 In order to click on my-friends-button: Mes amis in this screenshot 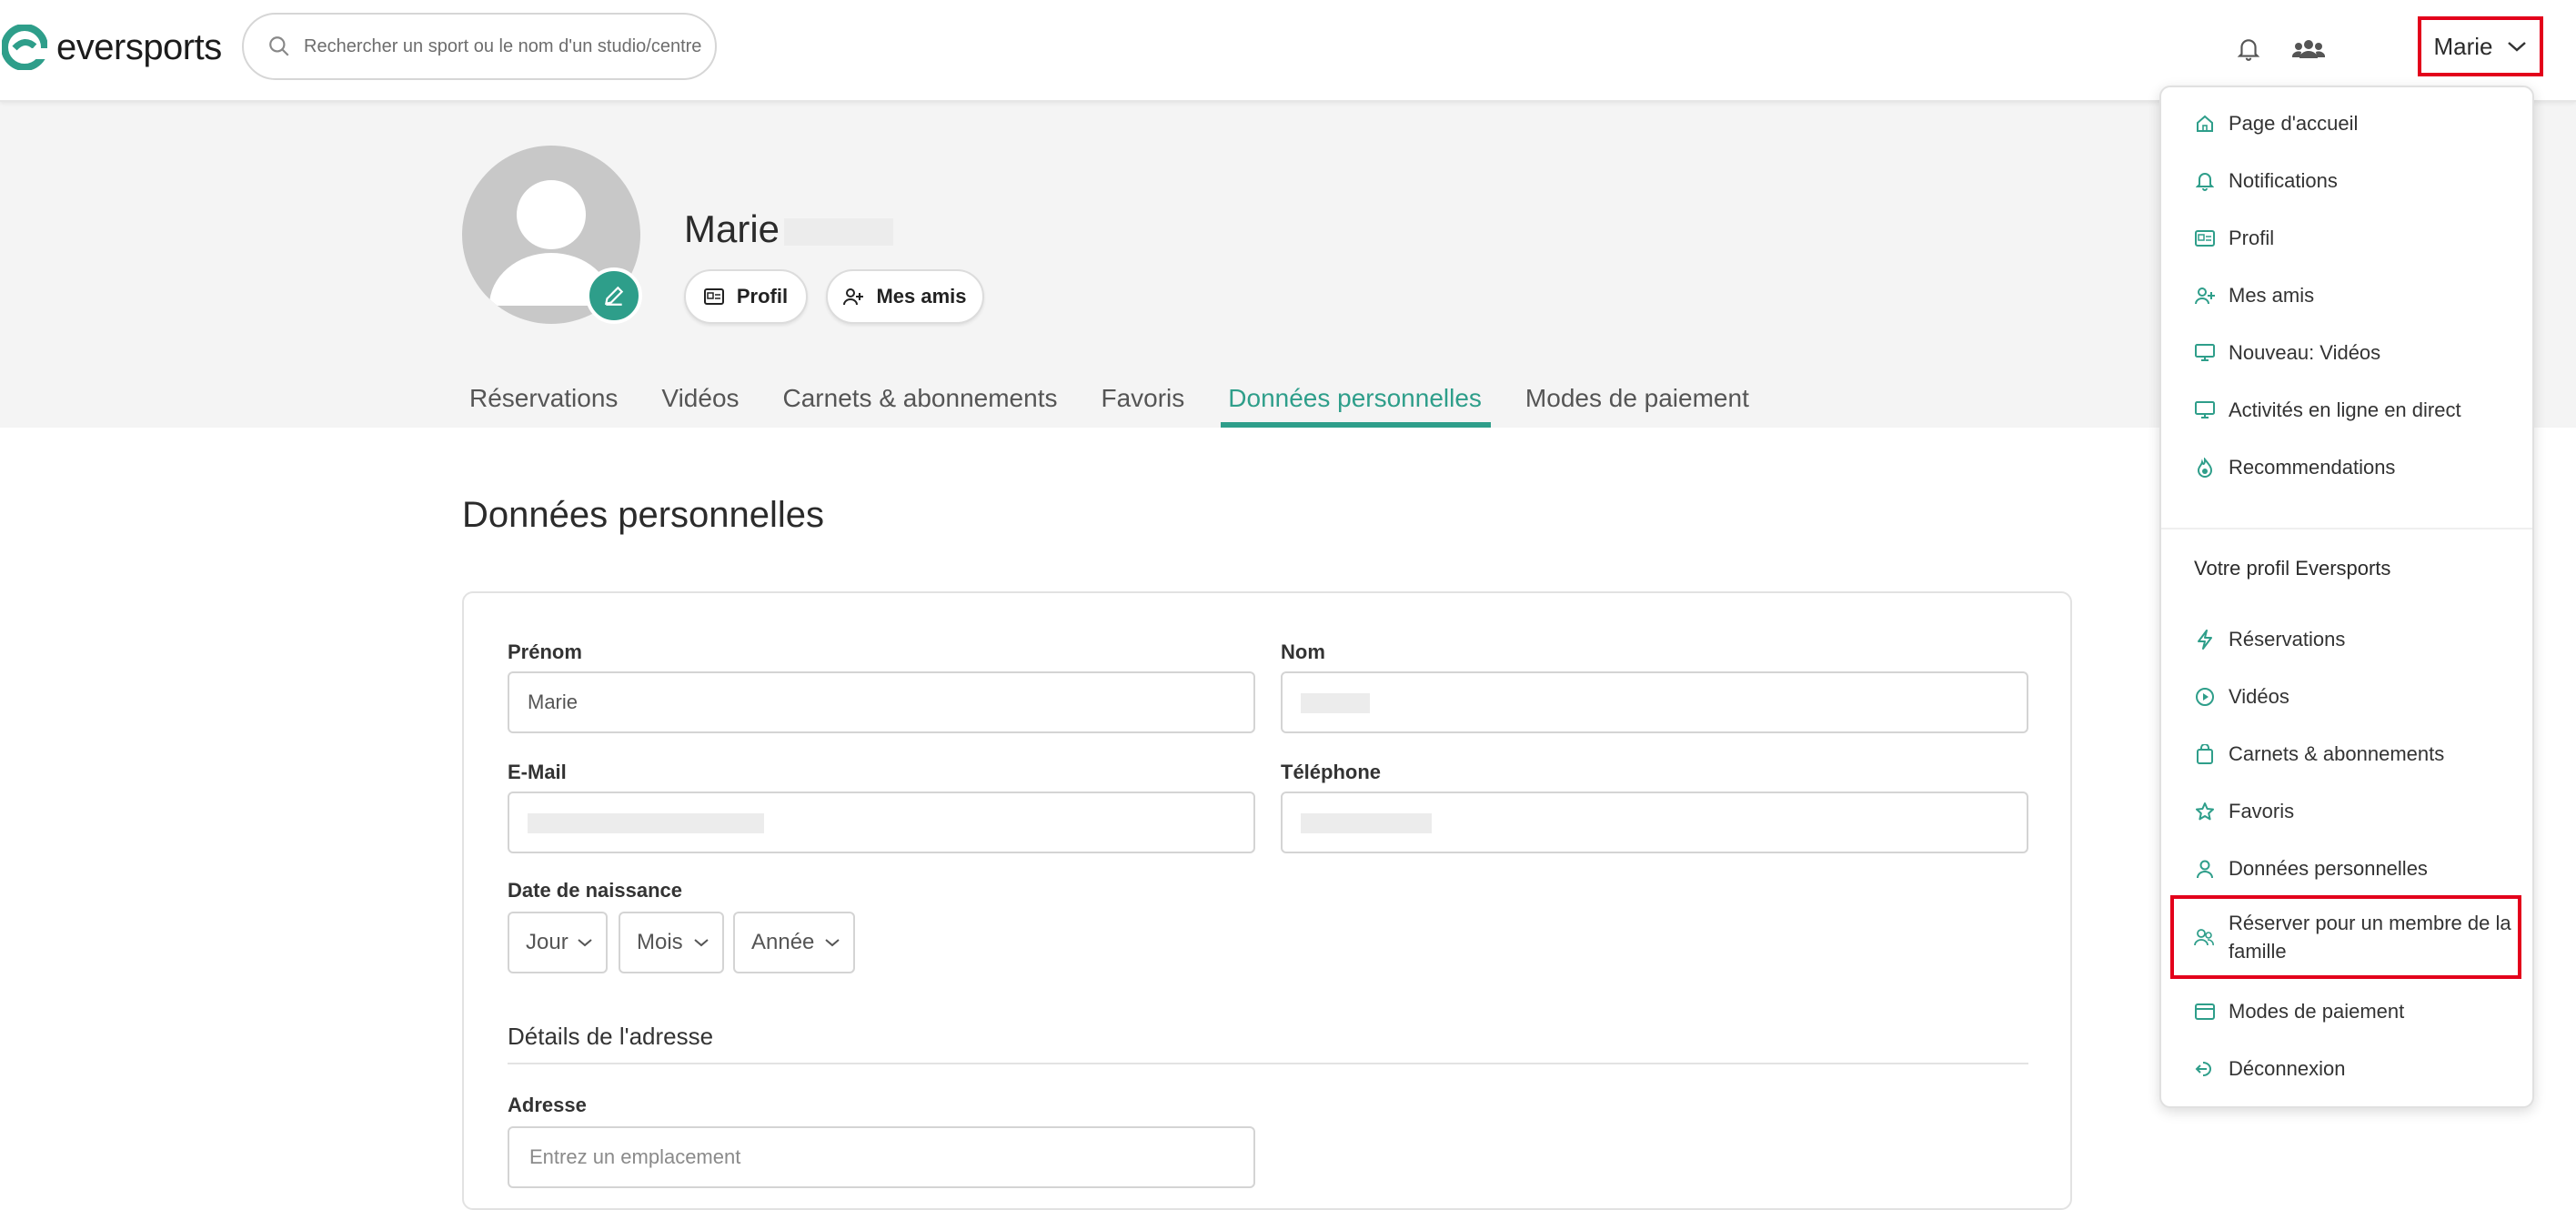, I will do `click(905, 296)`.